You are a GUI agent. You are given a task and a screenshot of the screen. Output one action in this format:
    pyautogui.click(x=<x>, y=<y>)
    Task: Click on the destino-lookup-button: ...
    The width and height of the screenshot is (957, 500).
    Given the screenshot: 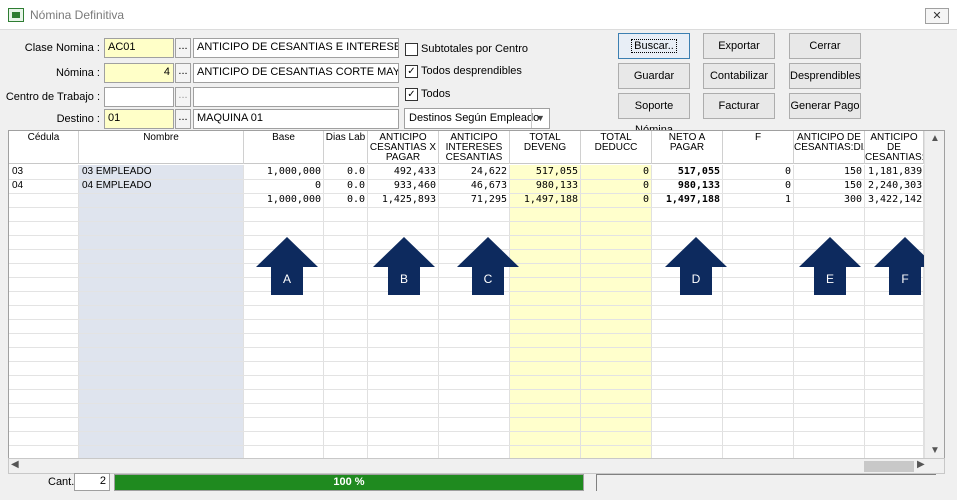 What is the action you would take?
    pyautogui.click(x=183, y=119)
    